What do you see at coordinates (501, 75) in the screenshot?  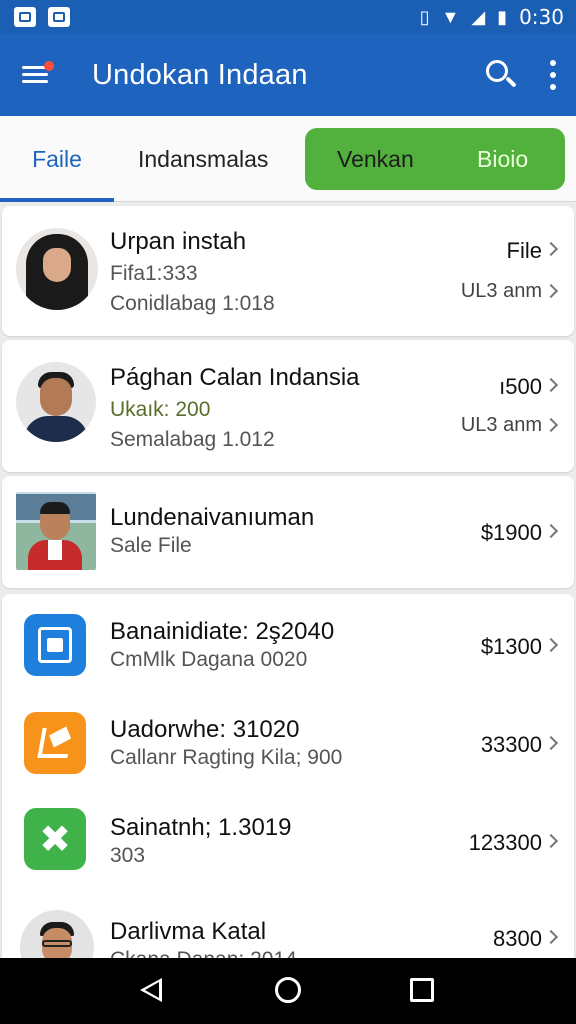 I see `search-icon` at bounding box center [501, 75].